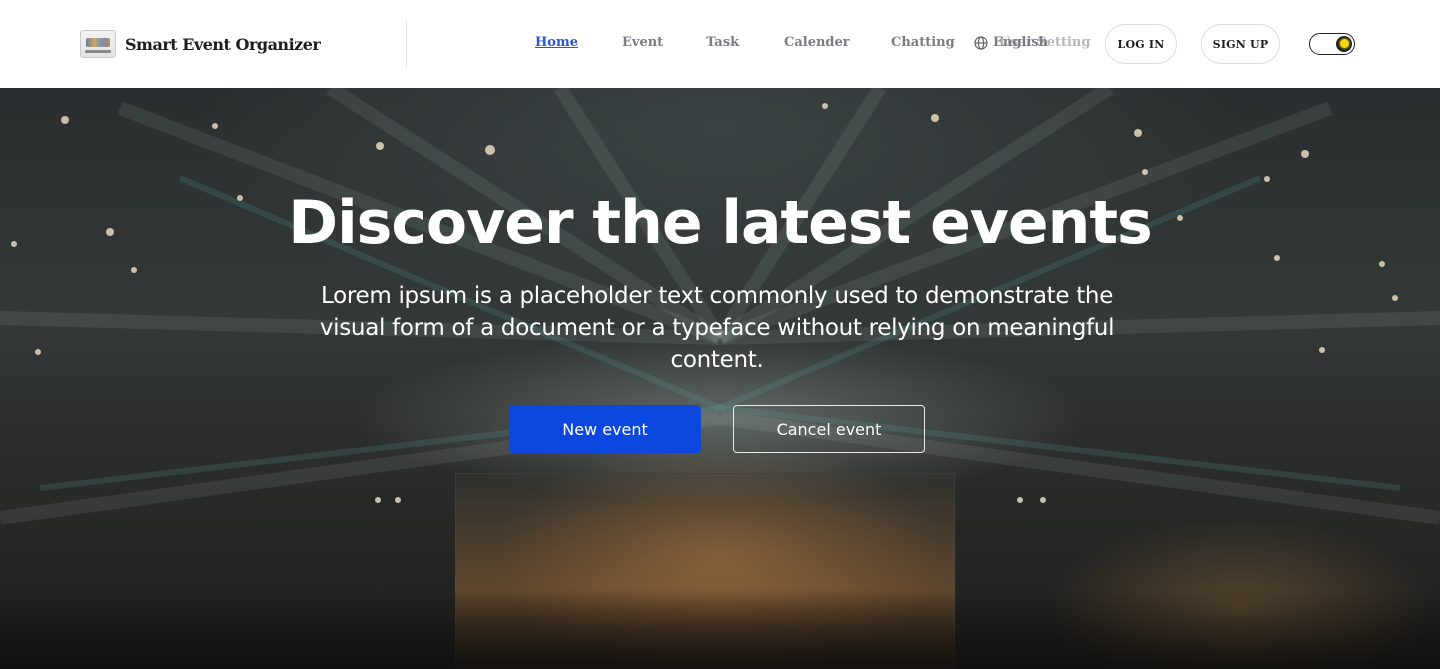 The height and width of the screenshot is (669, 1440). I want to click on toggle-knob, so click(1344, 43).